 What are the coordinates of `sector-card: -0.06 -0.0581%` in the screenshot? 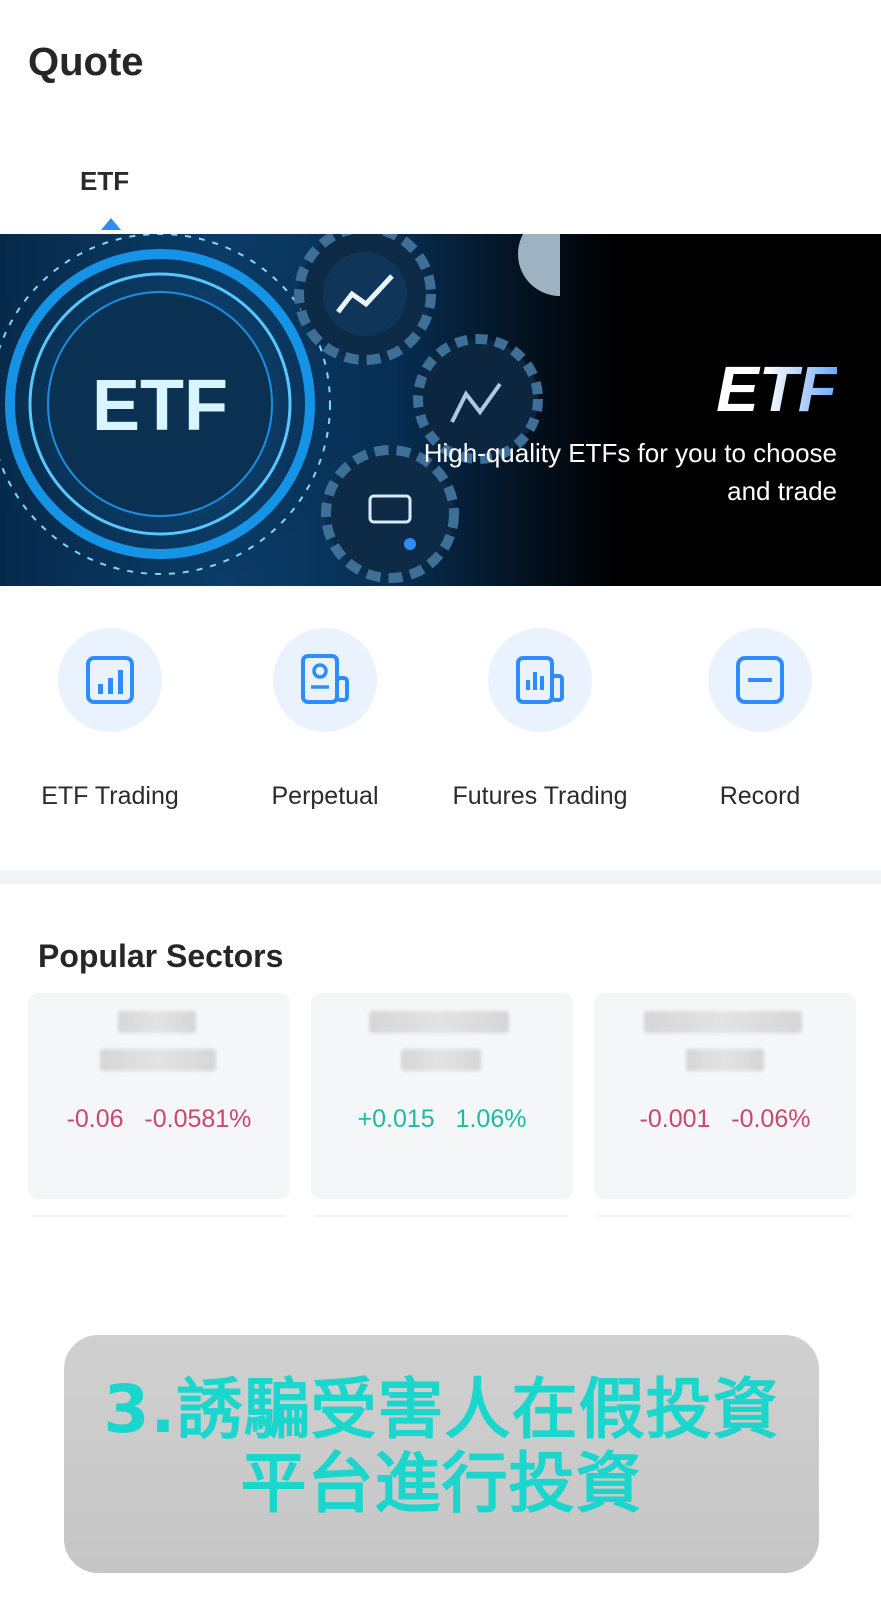 It's located at (159, 1096).